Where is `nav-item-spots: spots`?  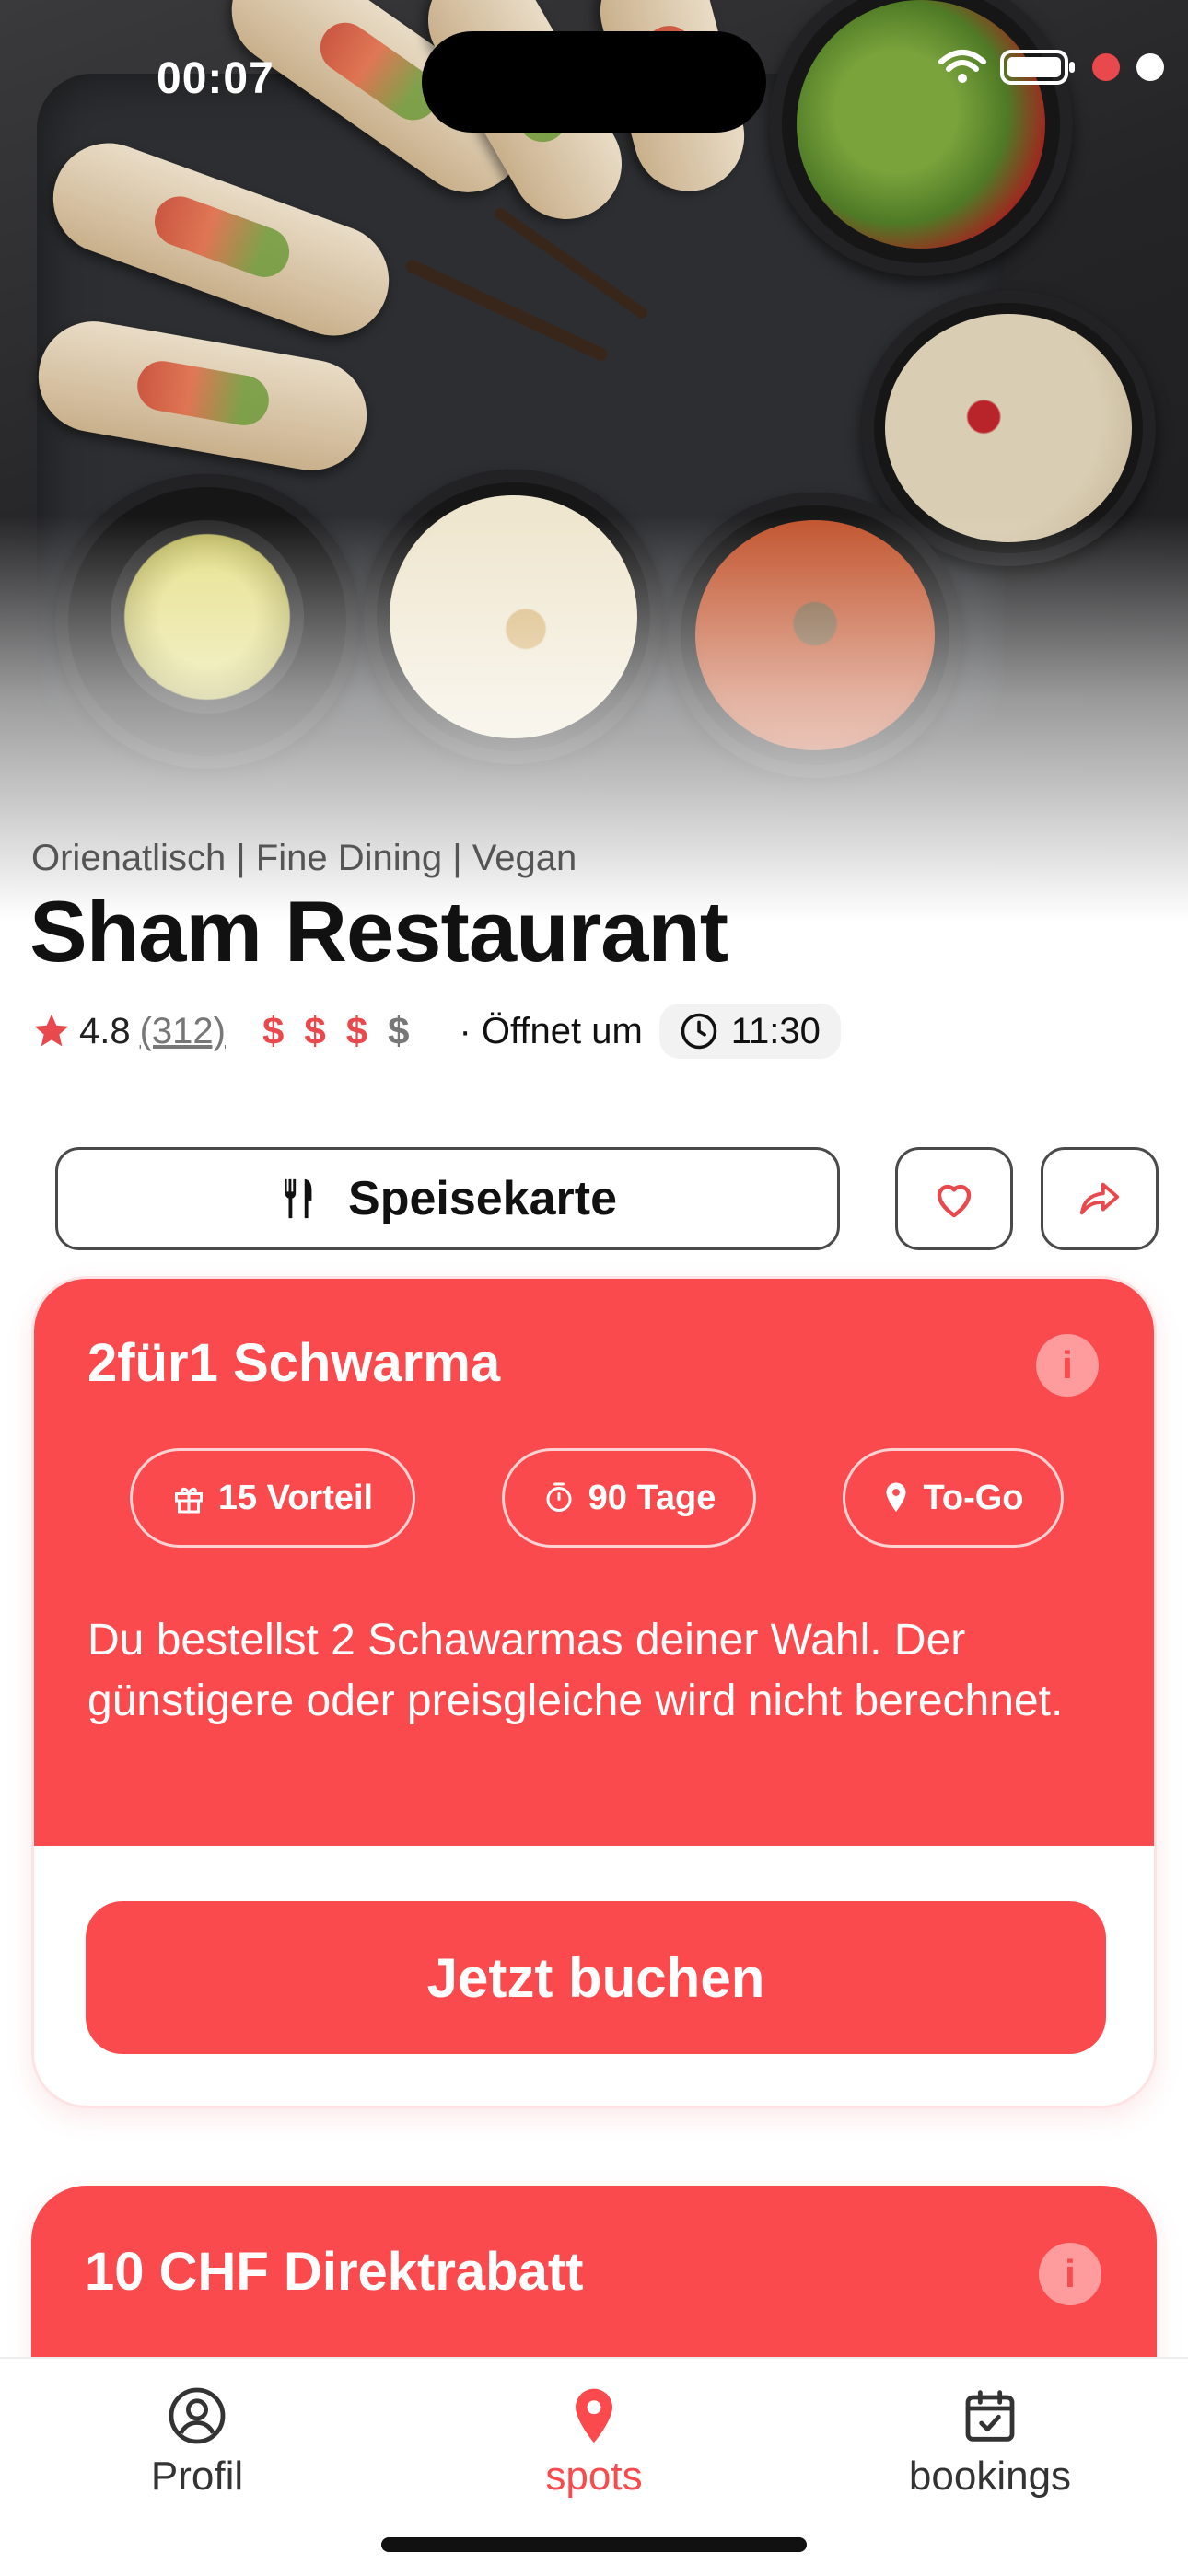 nav-item-spots: spots is located at coordinates (594, 2443).